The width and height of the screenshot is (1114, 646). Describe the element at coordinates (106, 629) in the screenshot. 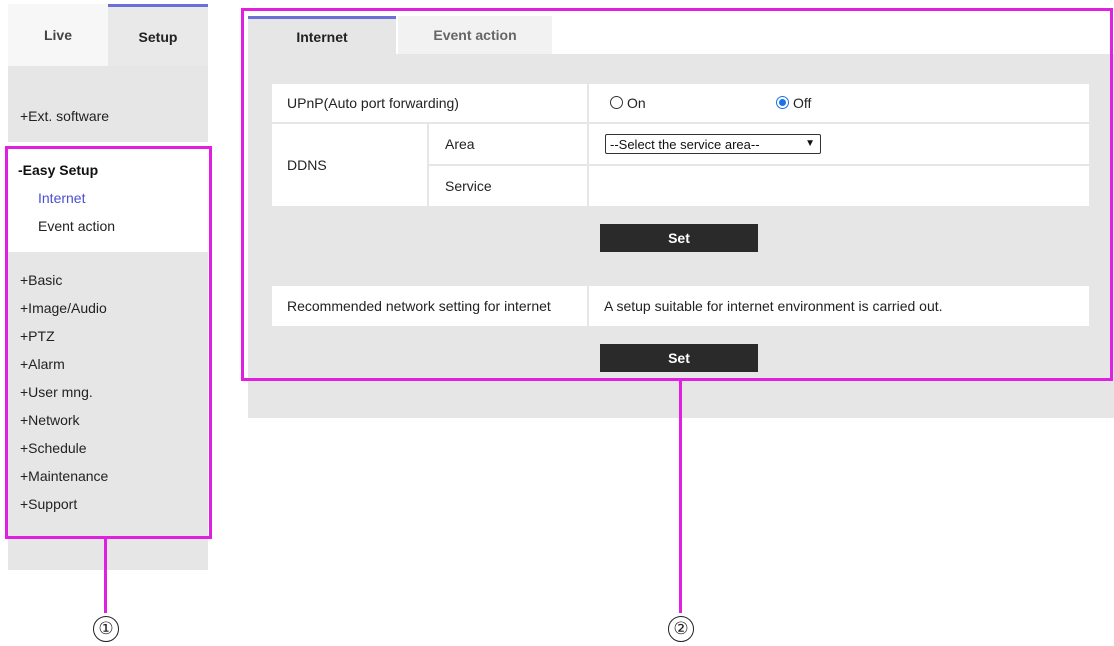

I see `annotation-marker-1: ①` at that location.